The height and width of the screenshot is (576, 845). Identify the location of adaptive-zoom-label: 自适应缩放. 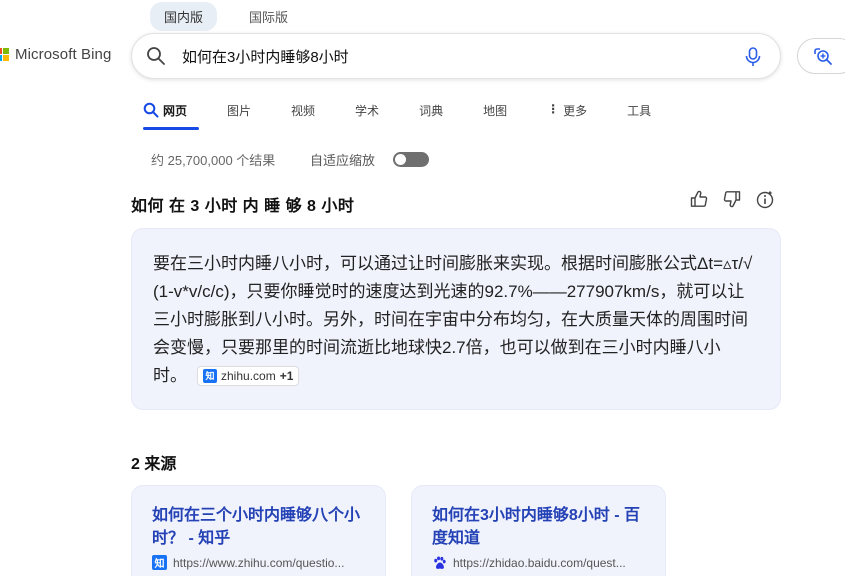
(343, 160).